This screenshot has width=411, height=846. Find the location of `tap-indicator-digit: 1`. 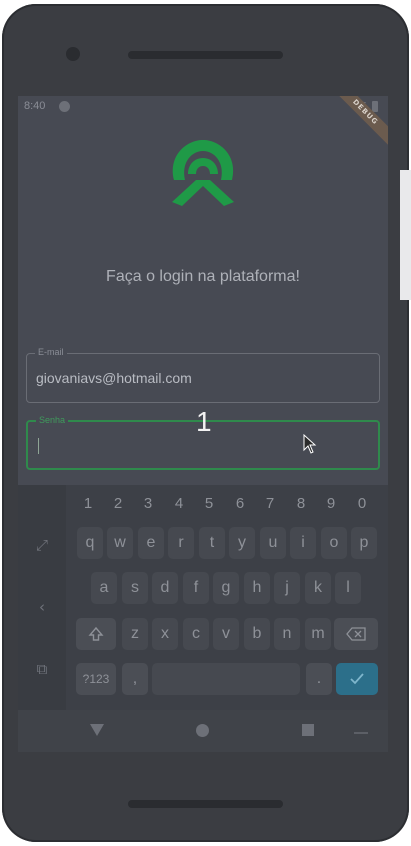

tap-indicator-digit: 1 is located at coordinates (204, 421).